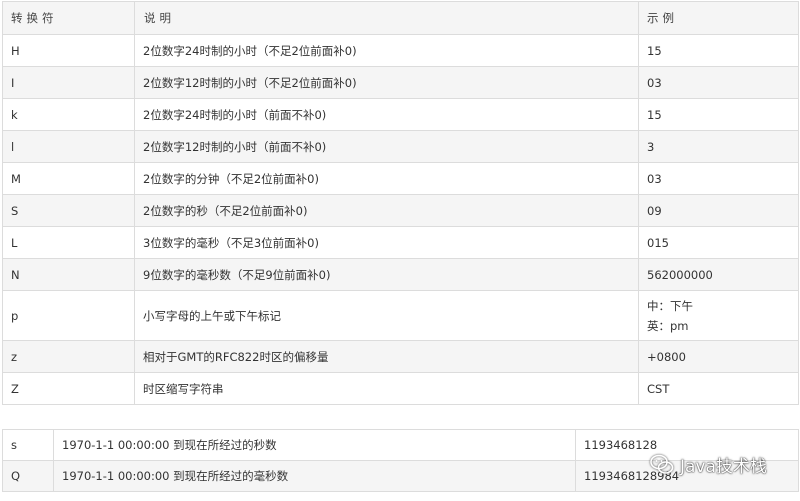  What do you see at coordinates (654, 210) in the screenshot?
I see `example-line: 09` at bounding box center [654, 210].